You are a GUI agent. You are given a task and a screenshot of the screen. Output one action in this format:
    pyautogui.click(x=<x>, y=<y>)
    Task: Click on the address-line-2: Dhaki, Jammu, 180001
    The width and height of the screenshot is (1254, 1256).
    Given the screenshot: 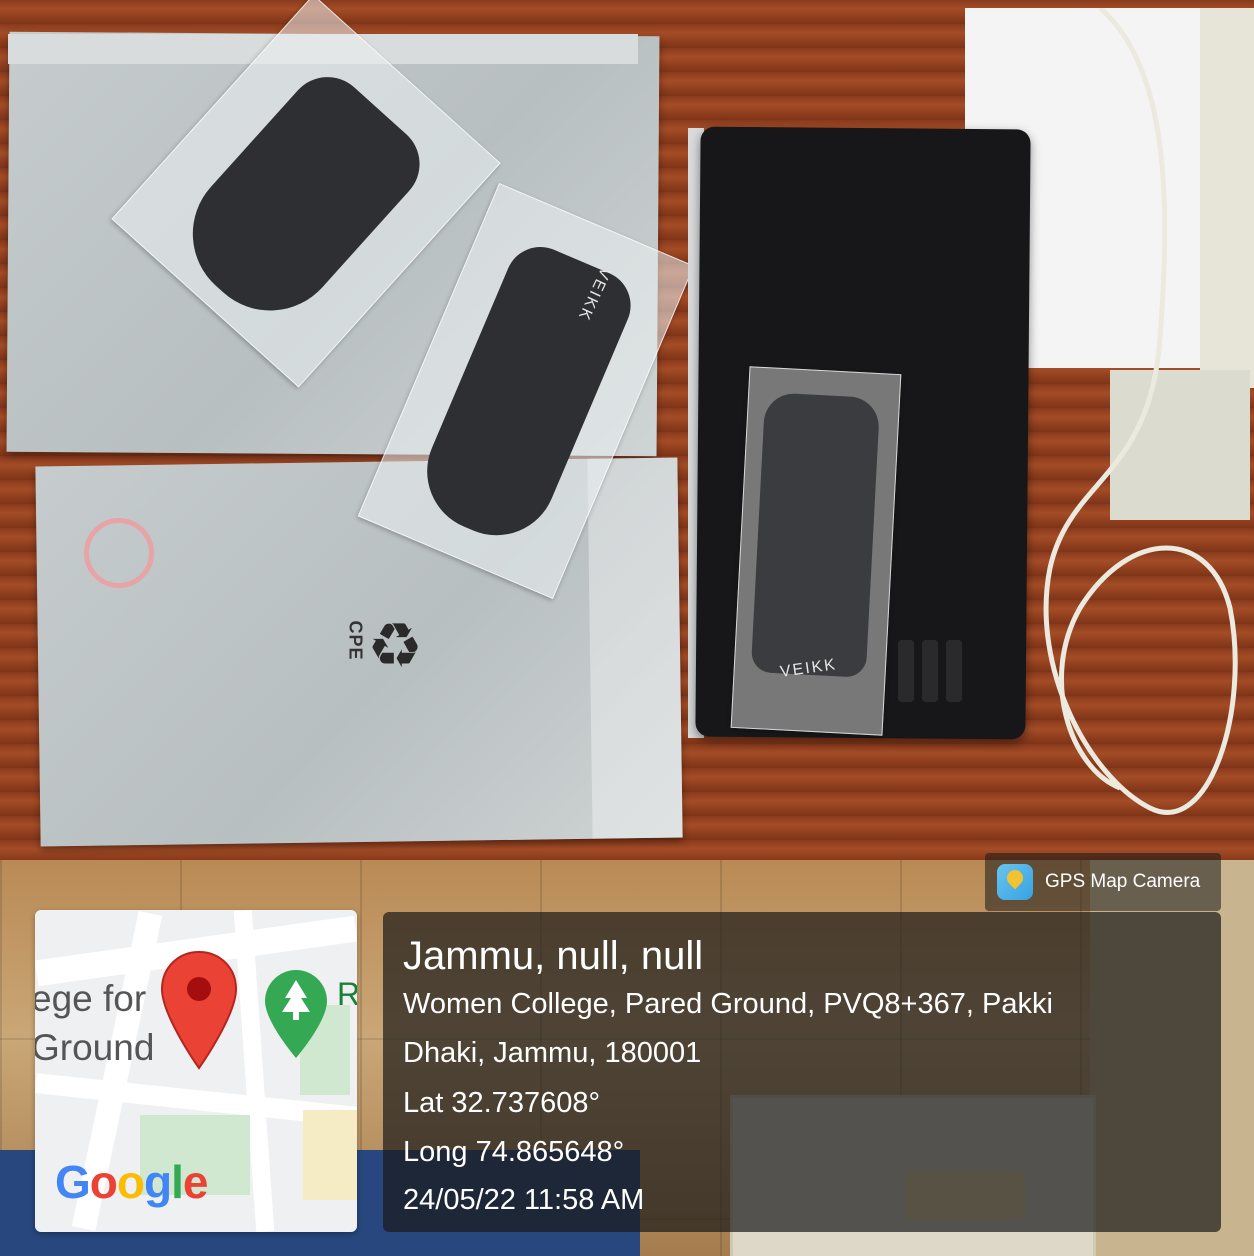 What is the action you would take?
    pyautogui.click(x=552, y=1053)
    